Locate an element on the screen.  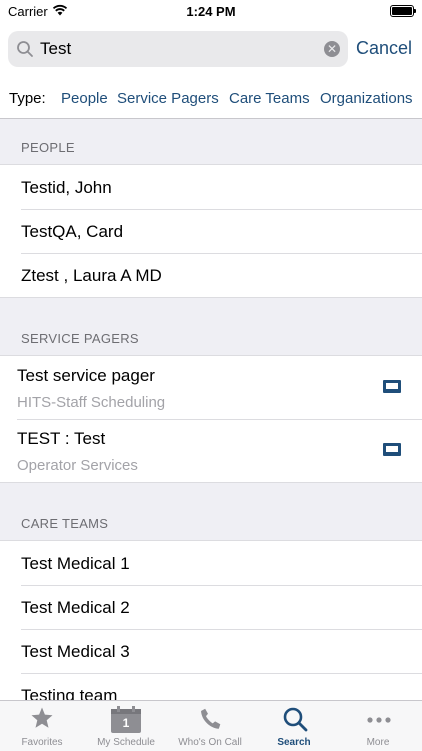
tab-label: My Schedule is located at coordinates (126, 742).